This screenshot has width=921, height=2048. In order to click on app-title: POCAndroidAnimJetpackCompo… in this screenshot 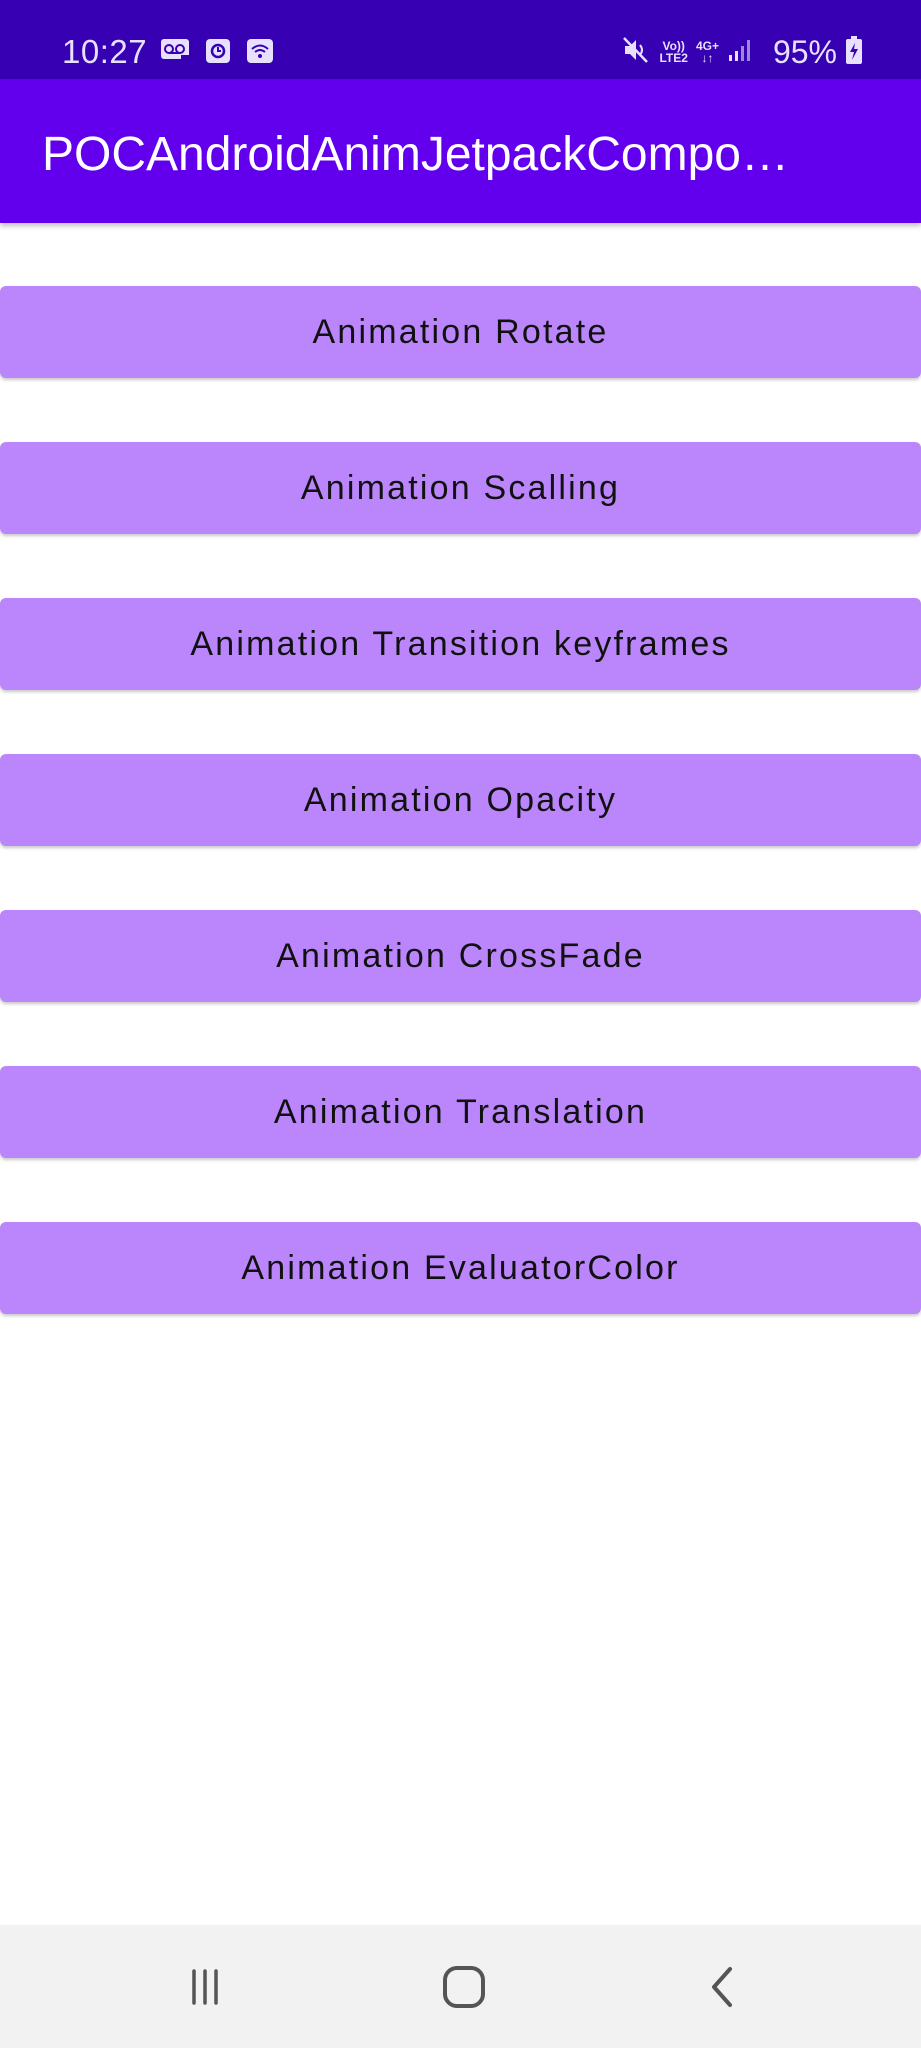, I will do `click(415, 154)`.